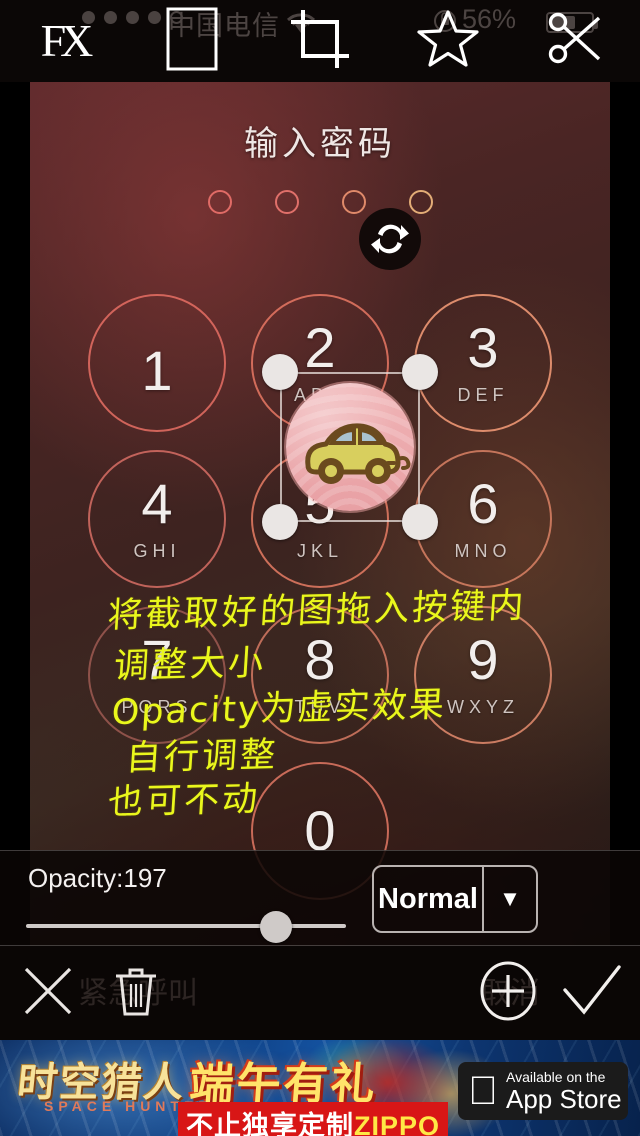  Describe the element at coordinates (270, 1123) in the screenshot. I see `ad-strip-text: 不止独享定制` at that location.